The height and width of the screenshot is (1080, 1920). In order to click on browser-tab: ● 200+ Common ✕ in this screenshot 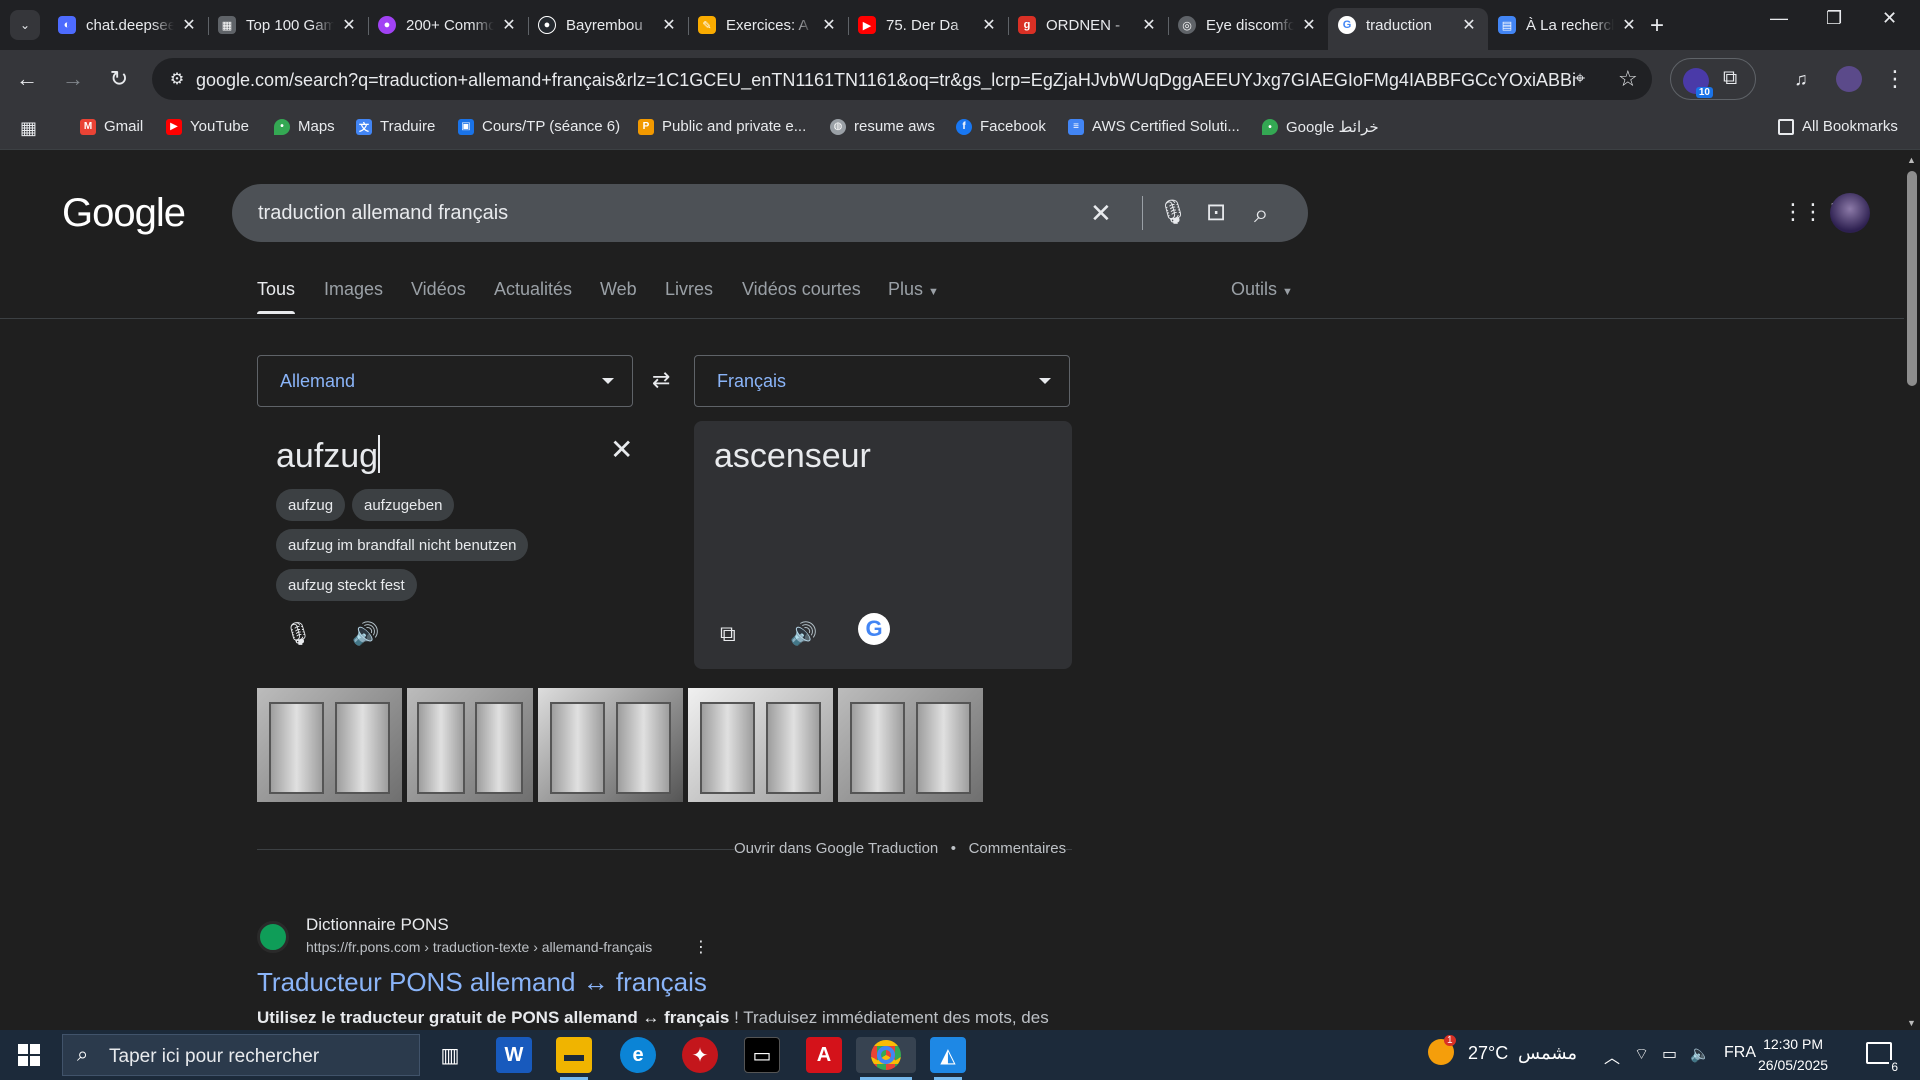, I will do `click(448, 25)`.